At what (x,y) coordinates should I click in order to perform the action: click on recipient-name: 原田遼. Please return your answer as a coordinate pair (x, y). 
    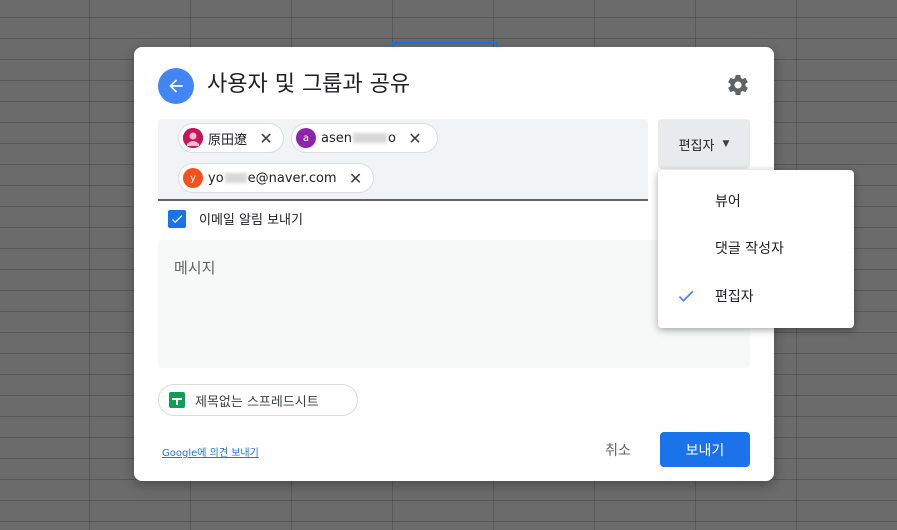
    Looking at the image, I should click on (228, 140).